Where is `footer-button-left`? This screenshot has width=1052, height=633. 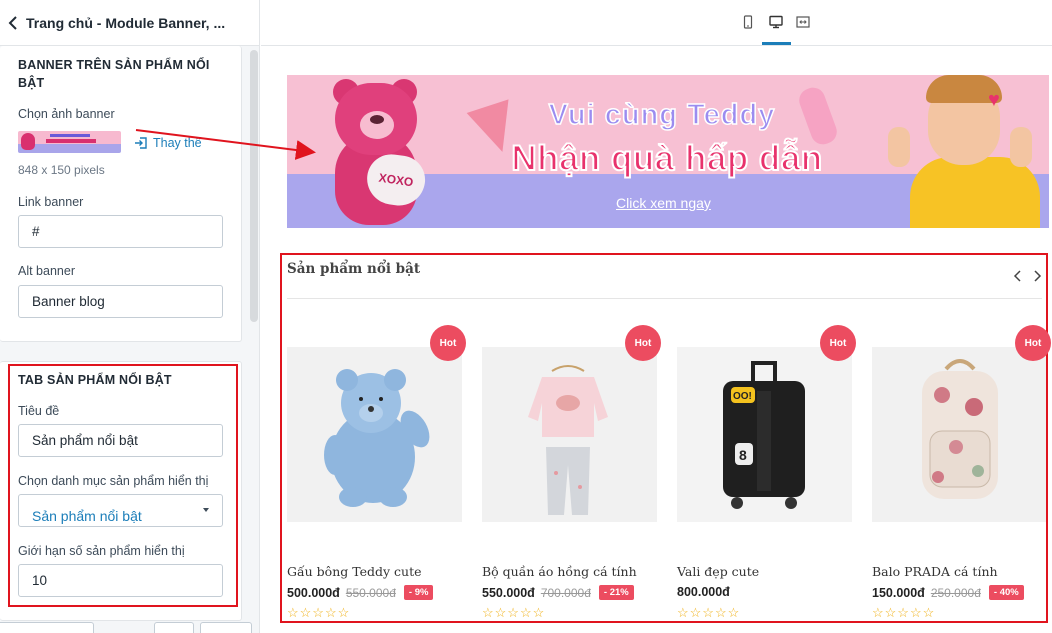
footer-button-left is located at coordinates (47, 627).